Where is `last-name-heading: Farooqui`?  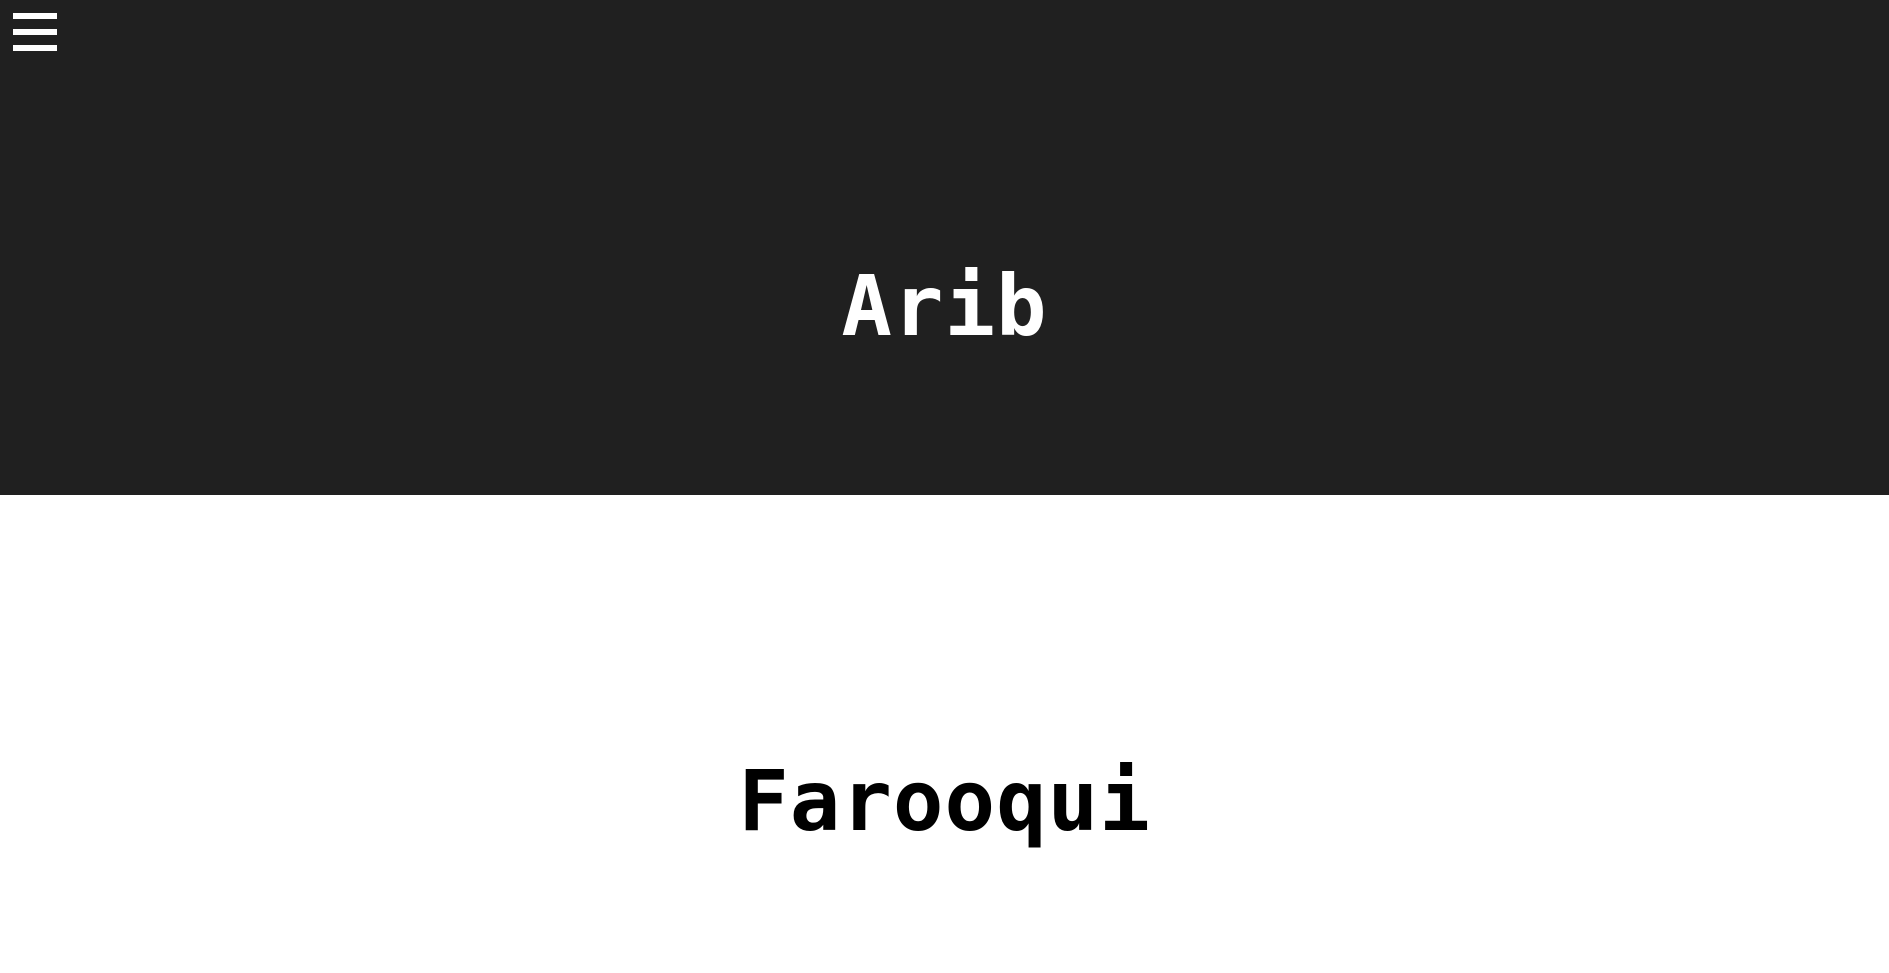
last-name-heading: Farooqui is located at coordinates (944, 801).